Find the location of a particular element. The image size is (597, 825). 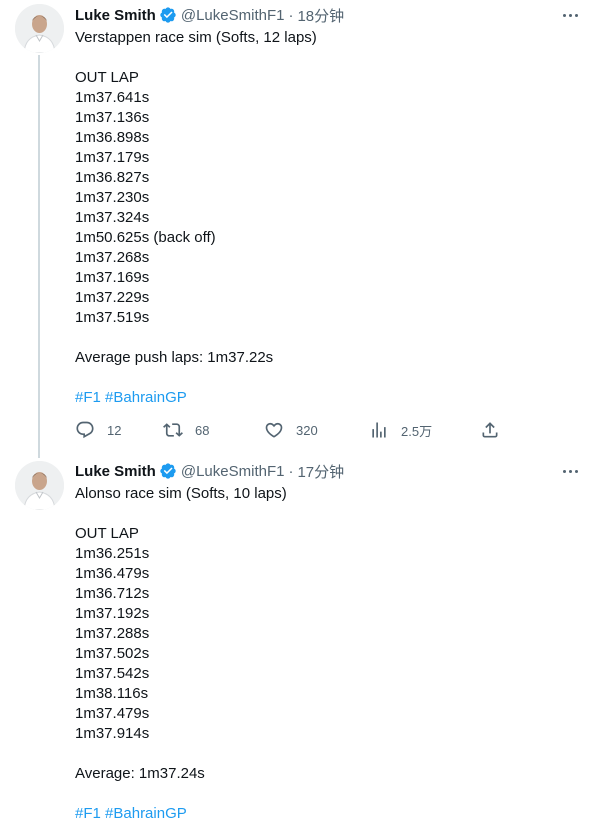

tweet-line: 1m38.116s is located at coordinates (112, 693).